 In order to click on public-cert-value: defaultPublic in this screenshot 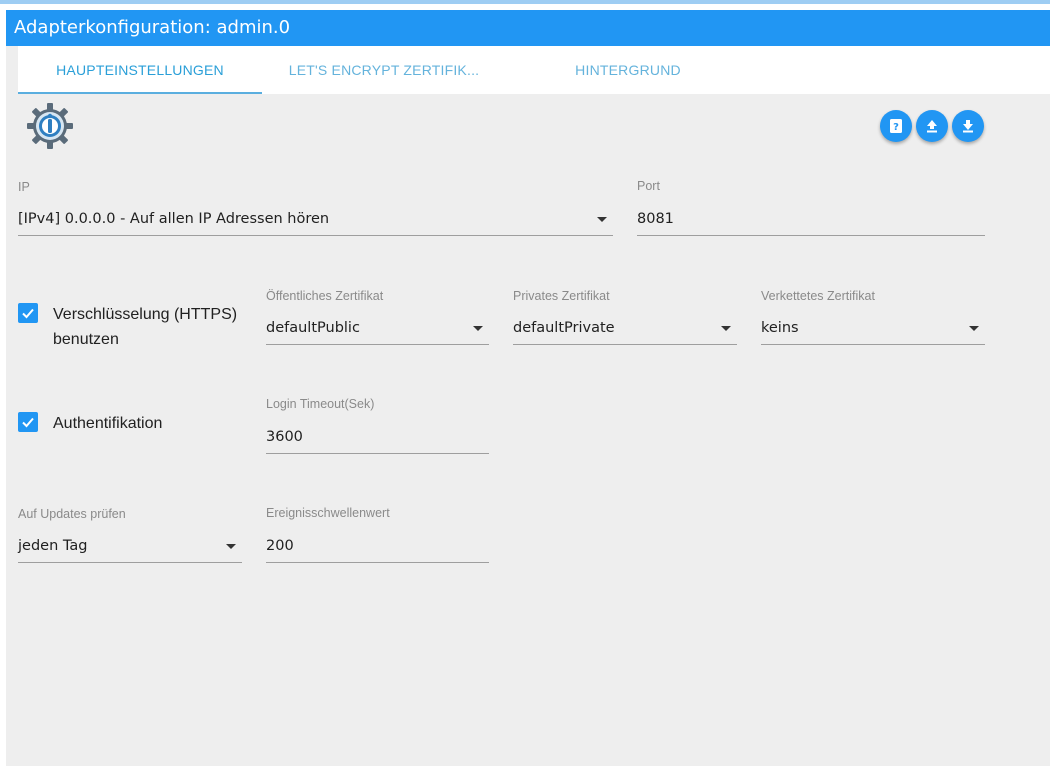, I will do `click(313, 328)`.